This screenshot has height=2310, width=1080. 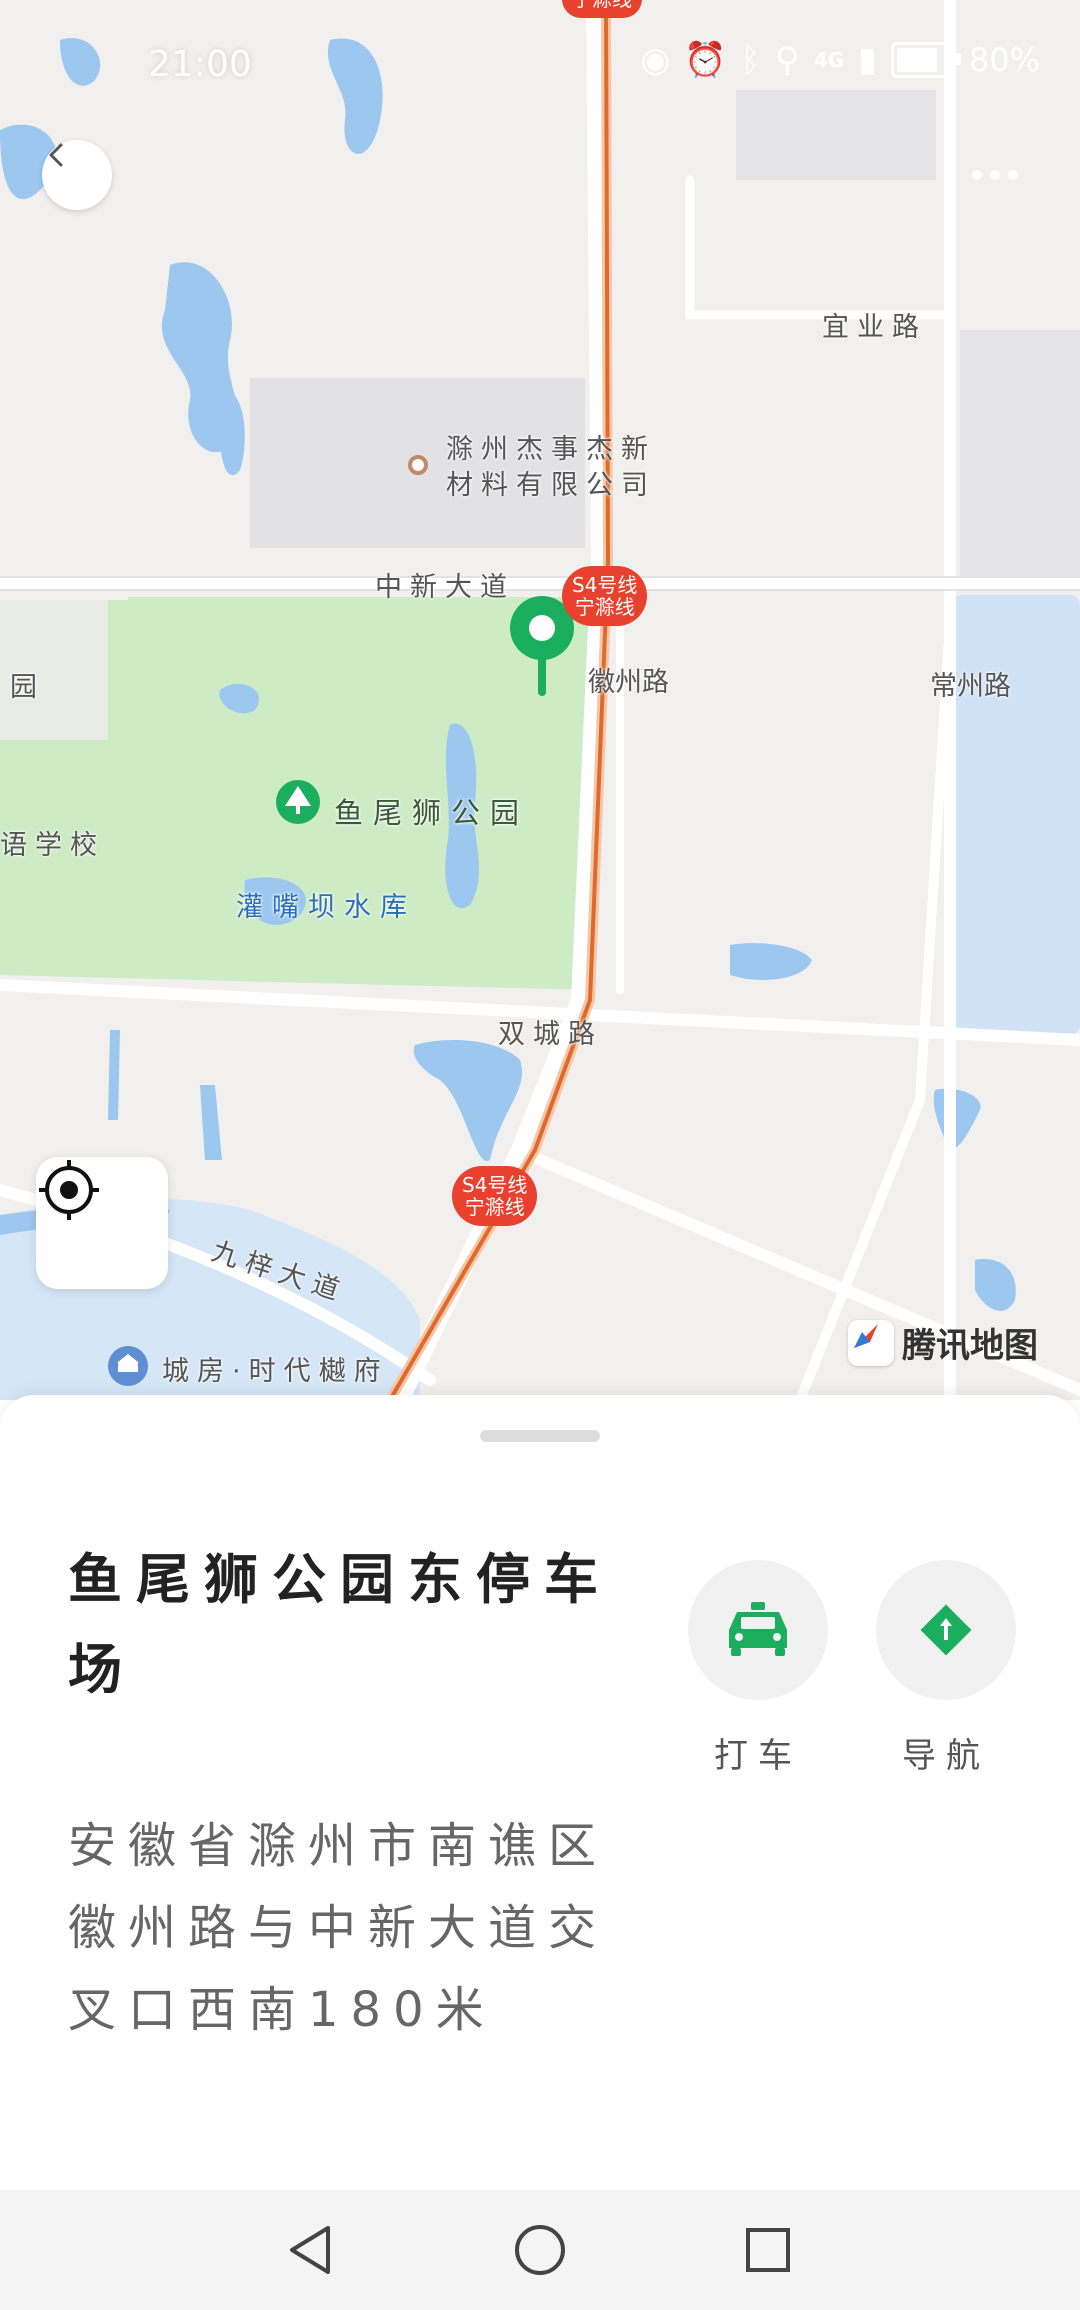 I want to click on road-label-zhongxin: 中新大道, so click(x=445, y=587).